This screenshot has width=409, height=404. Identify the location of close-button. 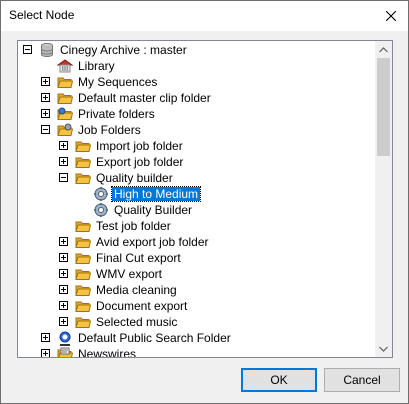
(391, 16).